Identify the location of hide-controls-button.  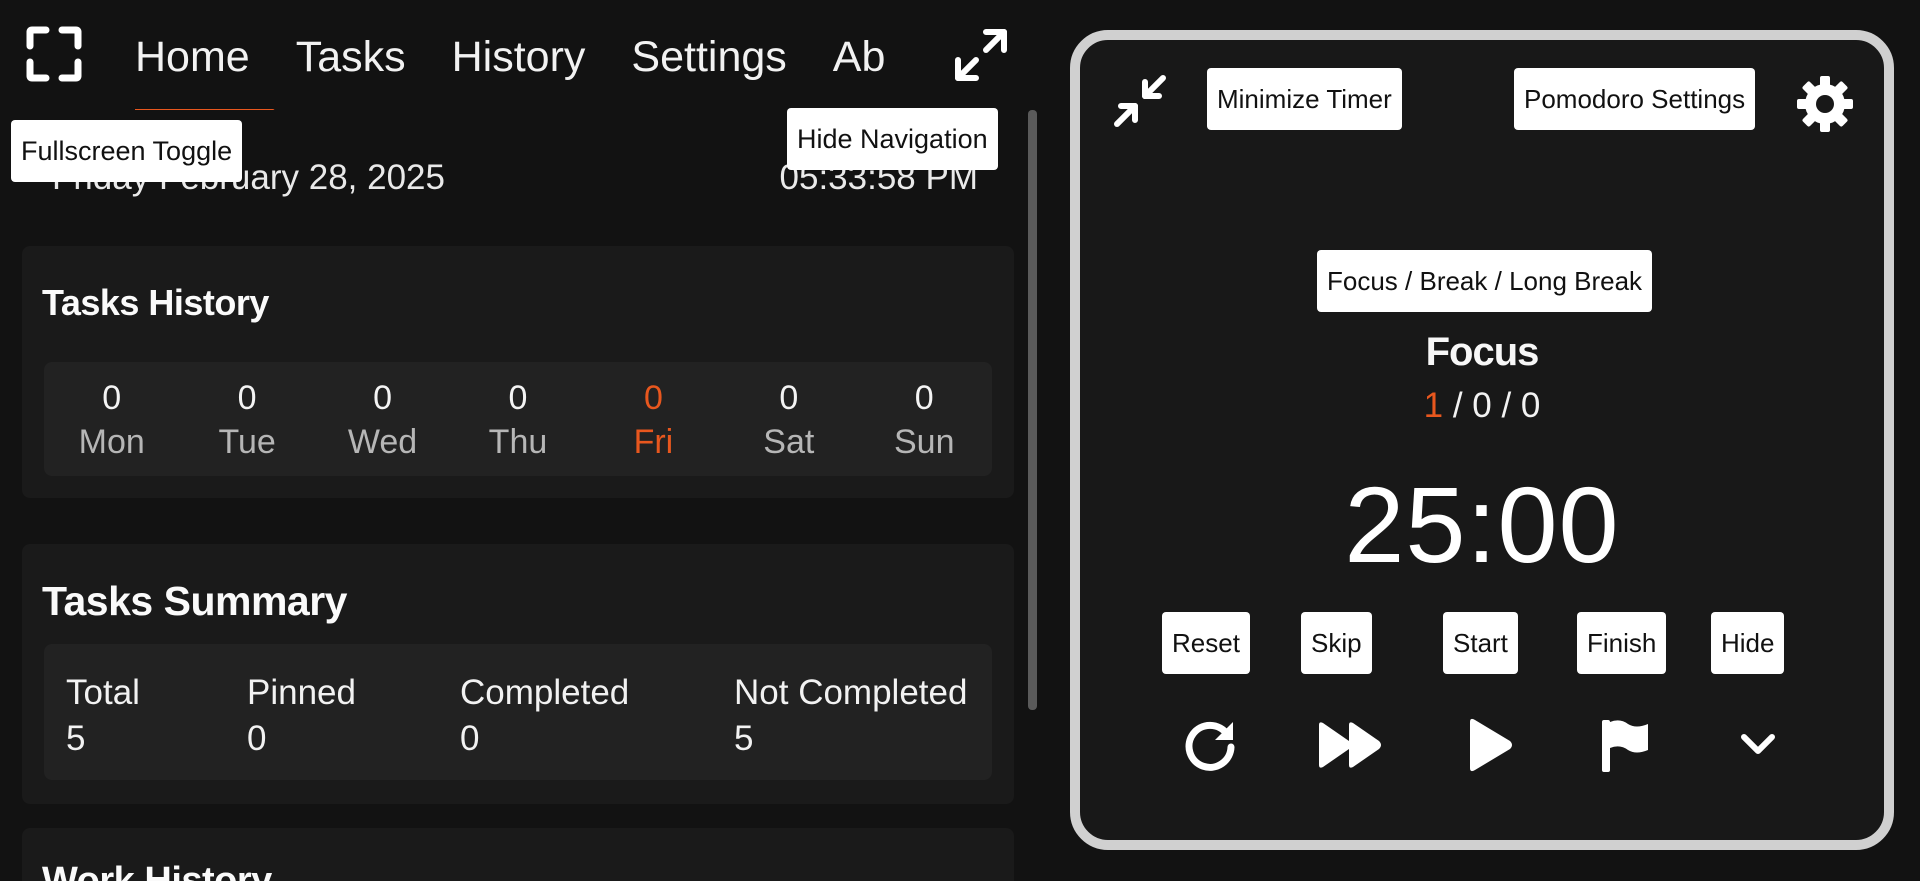
(1758, 745).